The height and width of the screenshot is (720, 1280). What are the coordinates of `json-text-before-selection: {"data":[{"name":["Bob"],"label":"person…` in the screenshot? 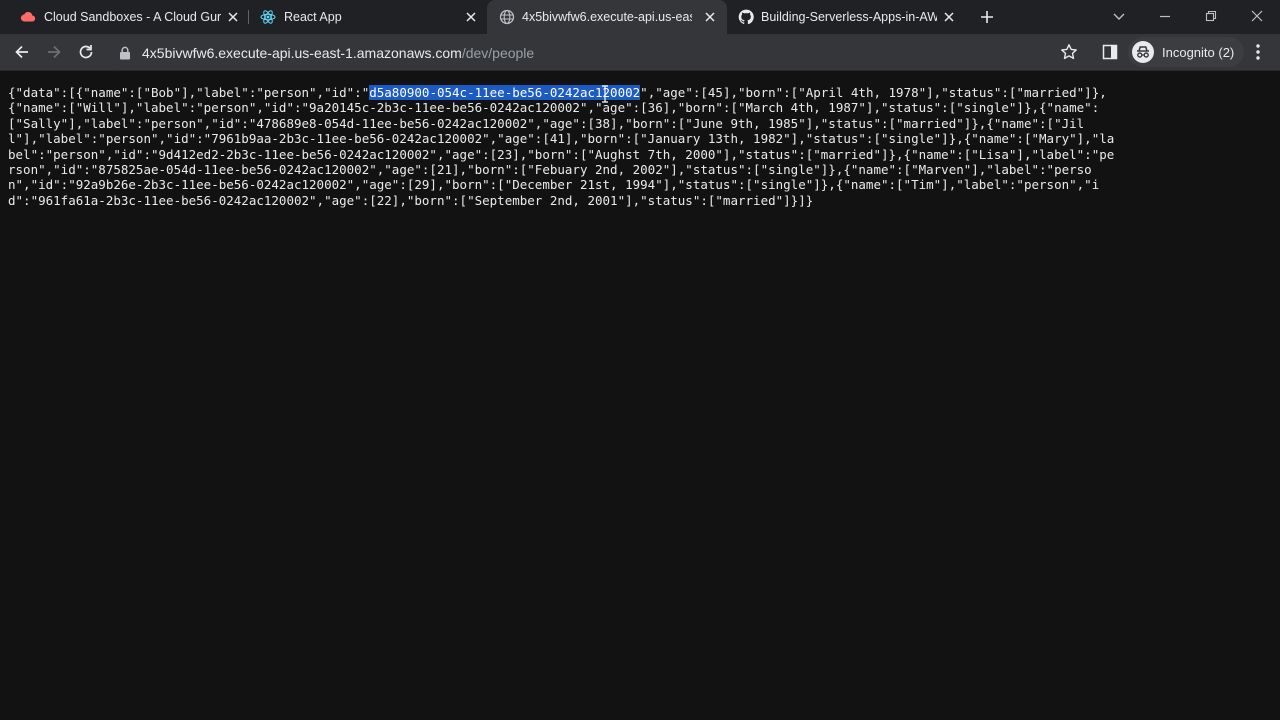 It's located at (189, 92).